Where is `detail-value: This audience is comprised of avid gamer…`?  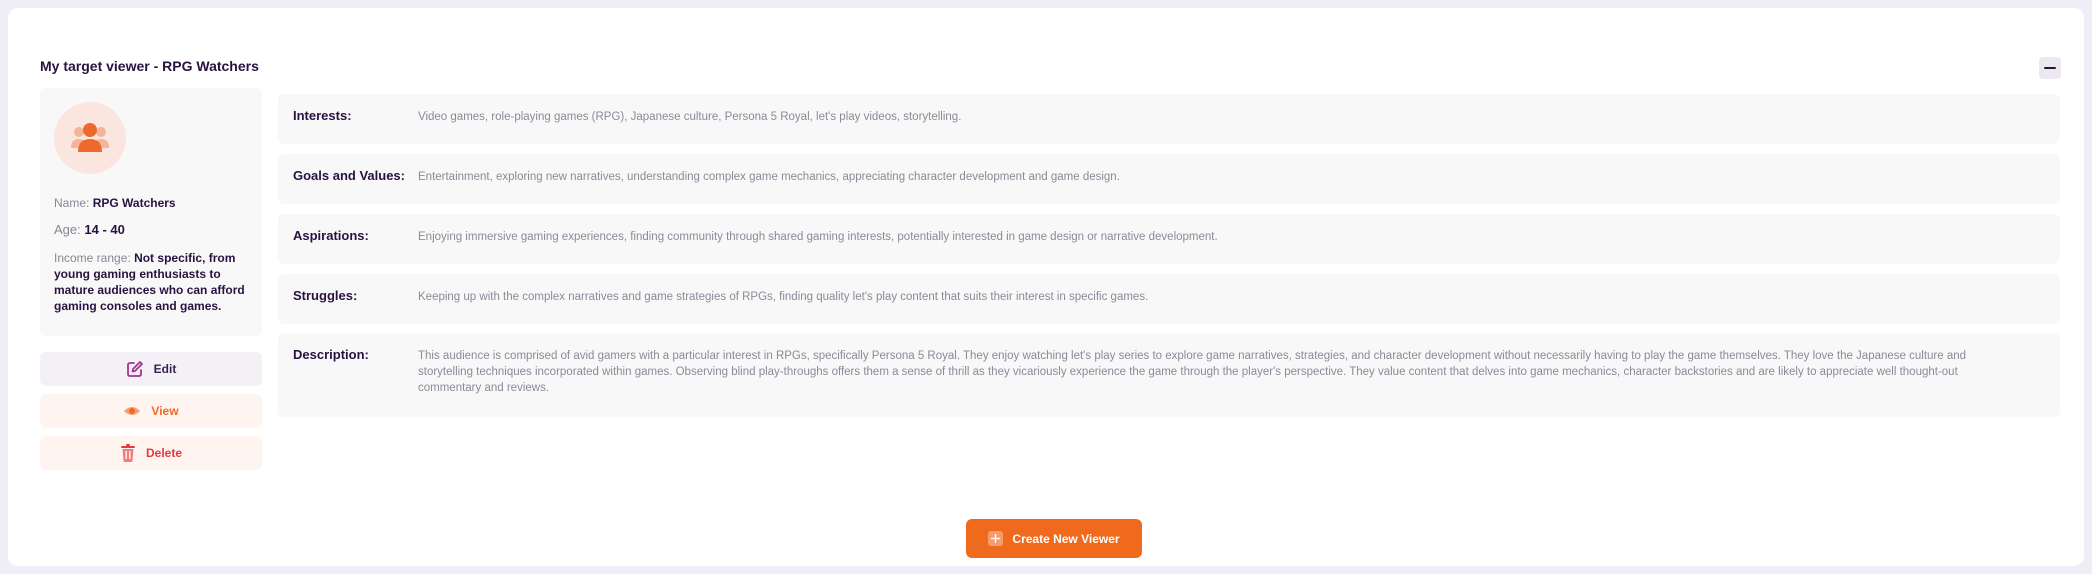 detail-value: This audience is comprised of avid gamer… is located at coordinates (1192, 372).